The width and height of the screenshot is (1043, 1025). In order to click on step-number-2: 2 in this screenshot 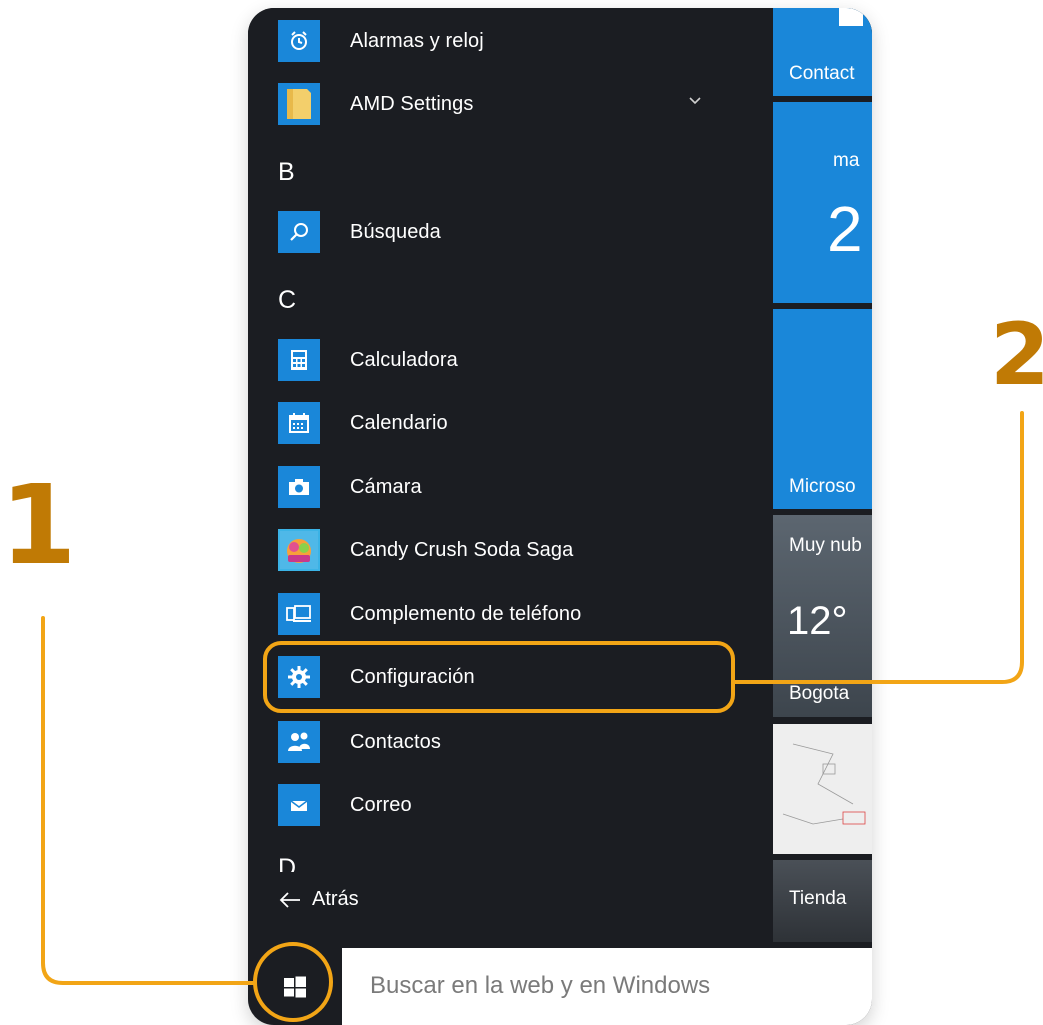, I will do `click(1016, 355)`.